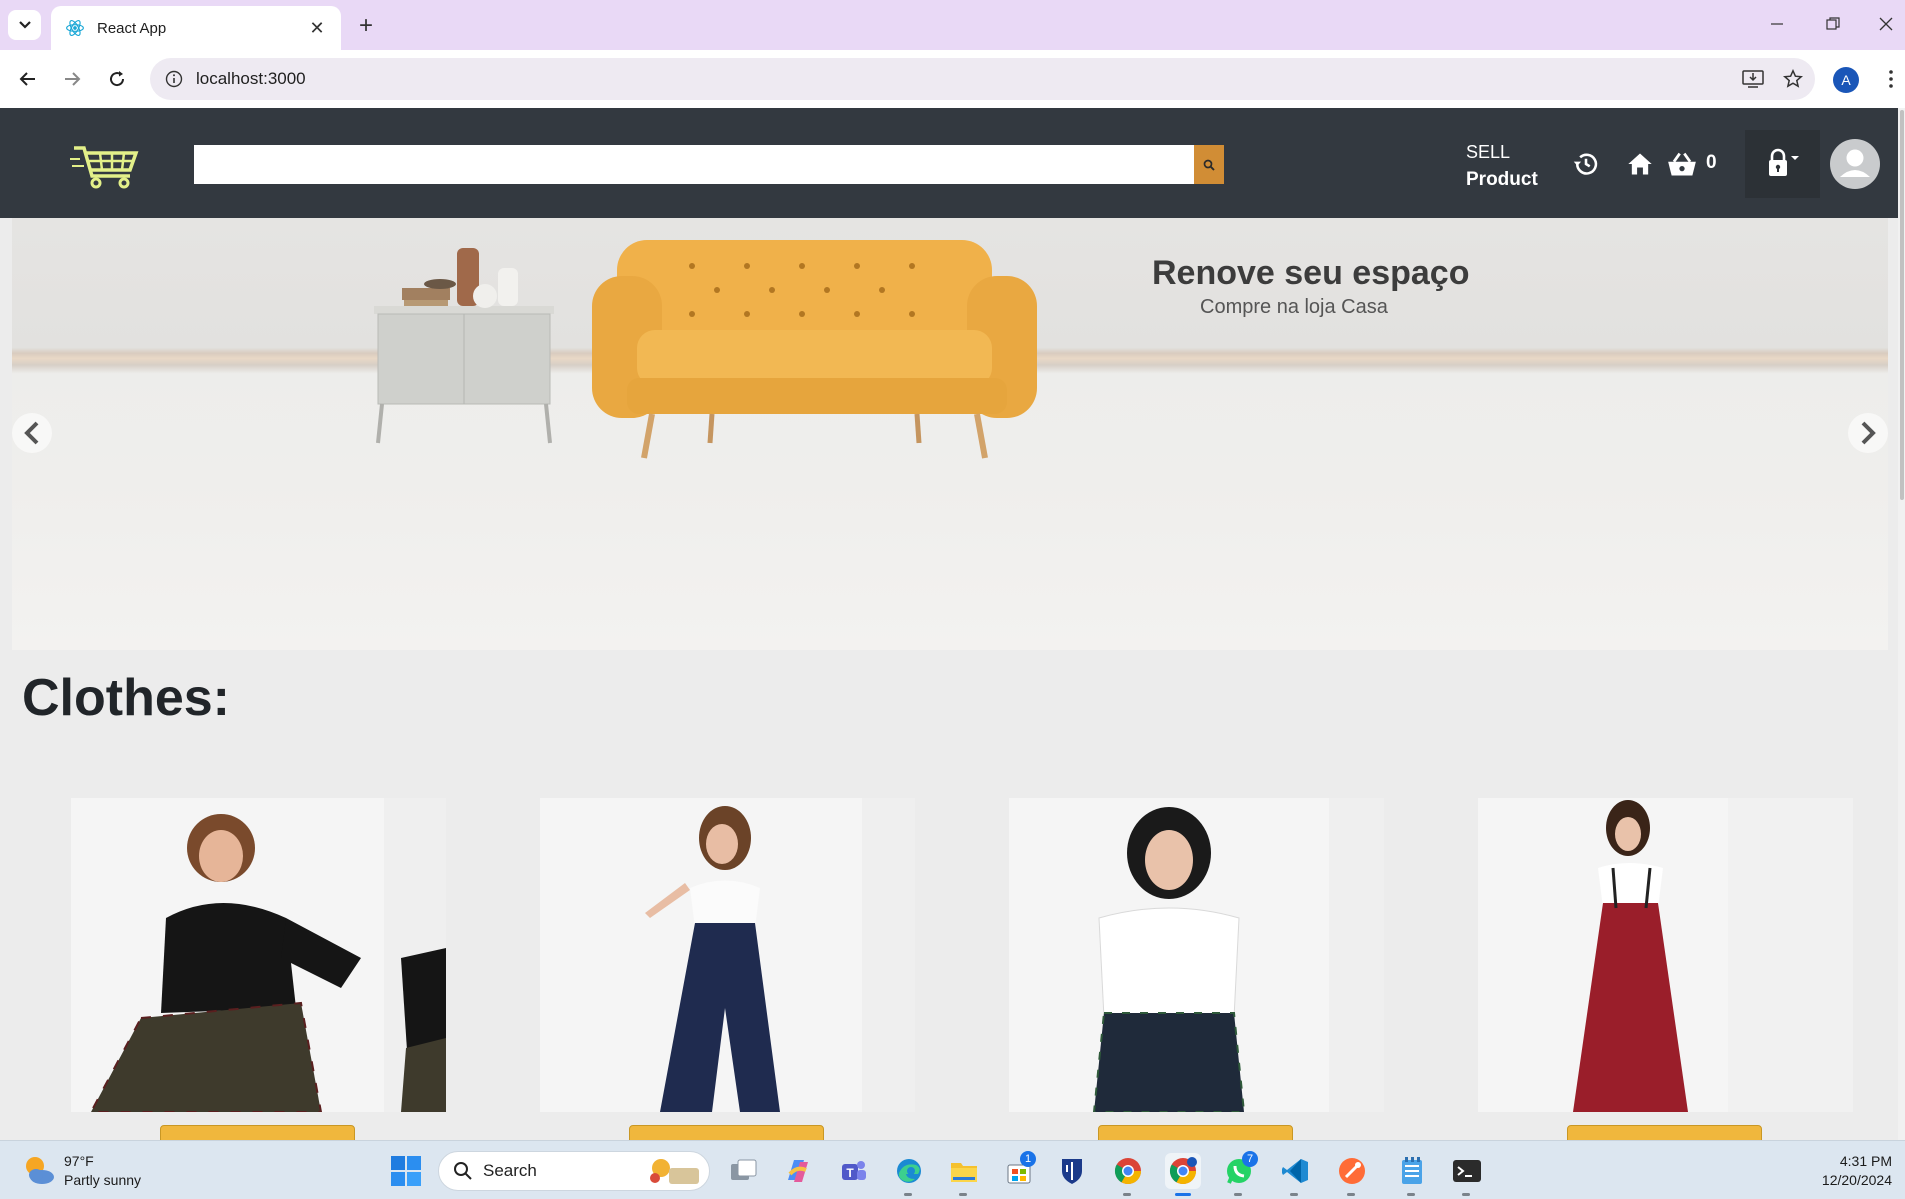  I want to click on user-avatar-icon, so click(1855, 164).